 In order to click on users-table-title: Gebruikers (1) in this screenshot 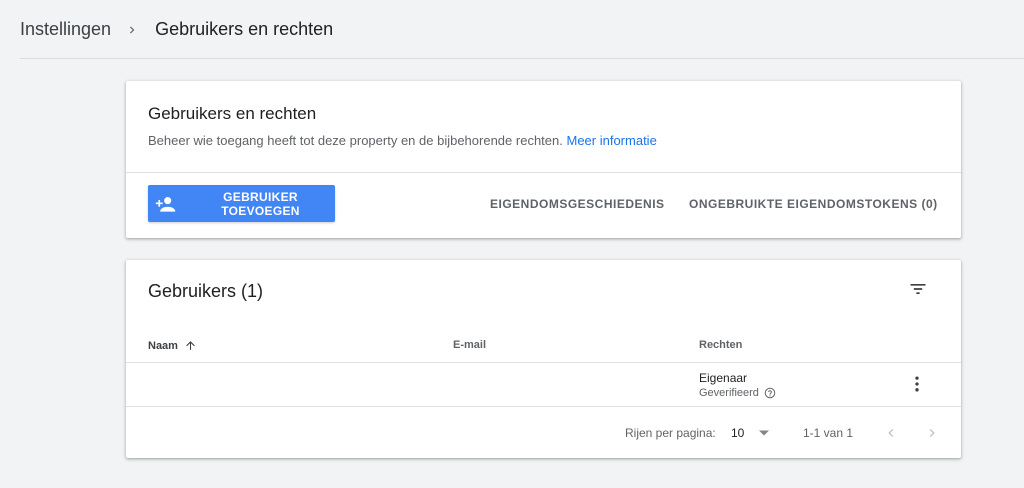, I will do `click(206, 291)`.